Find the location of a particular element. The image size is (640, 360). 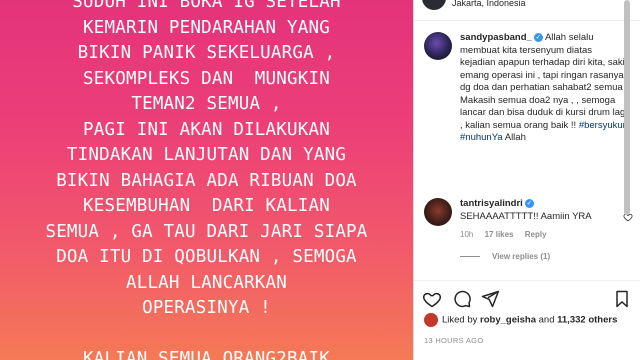

view-replies-button: View replies (1) is located at coordinates (505, 256).